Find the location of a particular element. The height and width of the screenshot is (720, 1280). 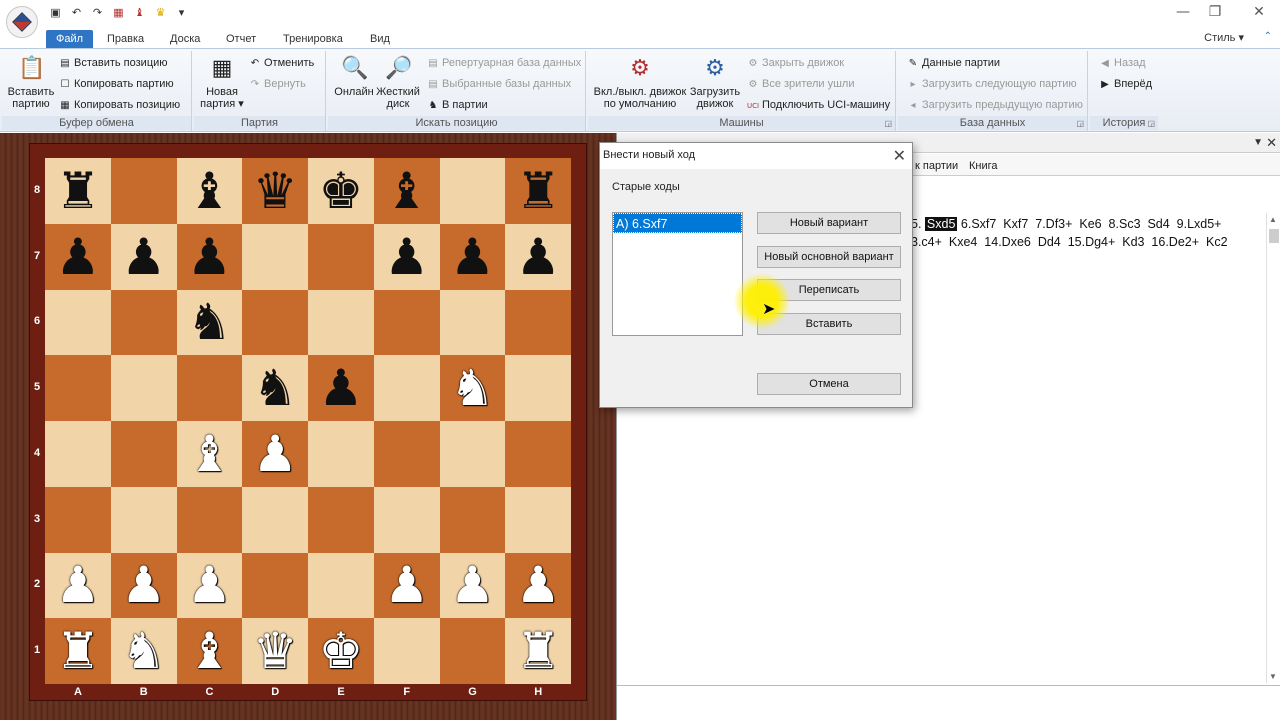

tab-book: Книга is located at coordinates (983, 166).